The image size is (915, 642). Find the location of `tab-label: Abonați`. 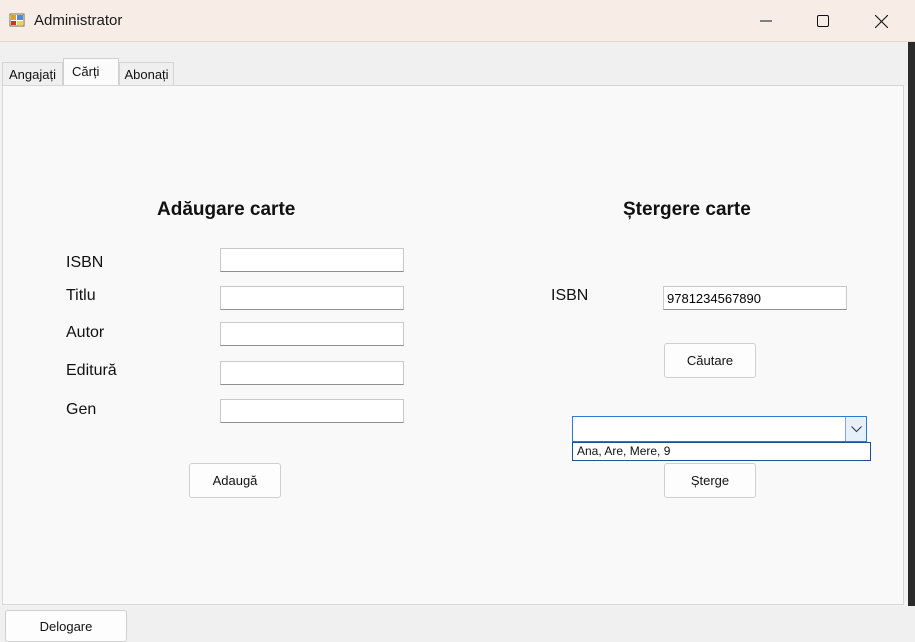

tab-label: Abonați is located at coordinates (146, 74).